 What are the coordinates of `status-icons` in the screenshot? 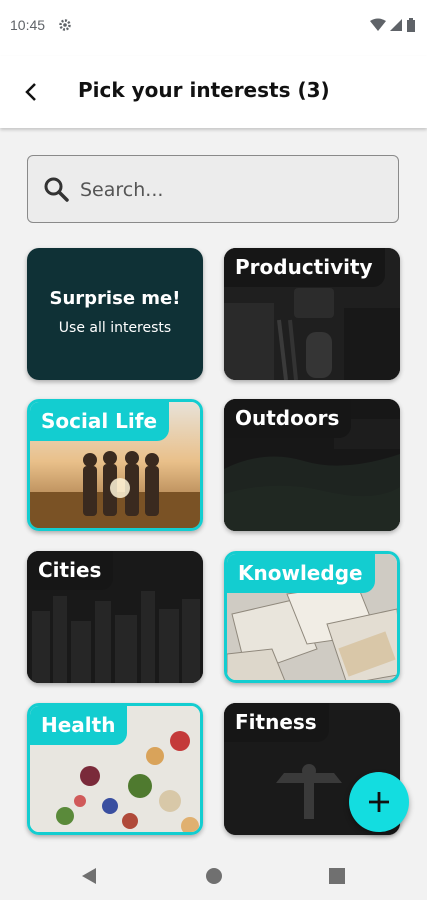 It's located at (392, 26).